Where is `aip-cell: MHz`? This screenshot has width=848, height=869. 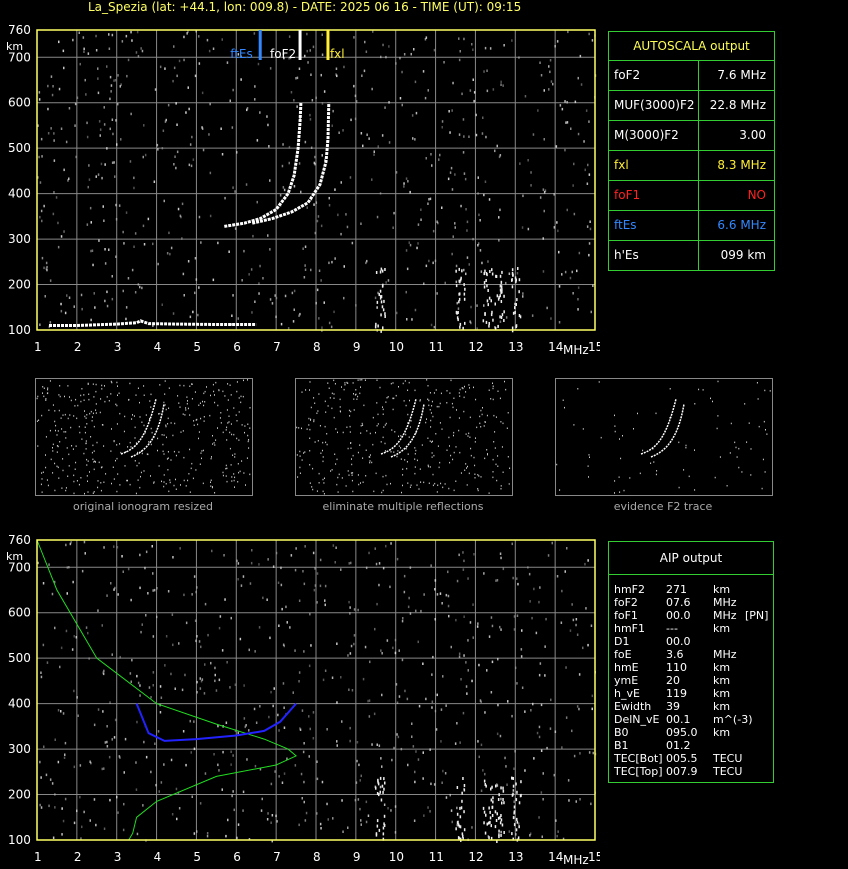 aip-cell: MHz is located at coordinates (725, 602).